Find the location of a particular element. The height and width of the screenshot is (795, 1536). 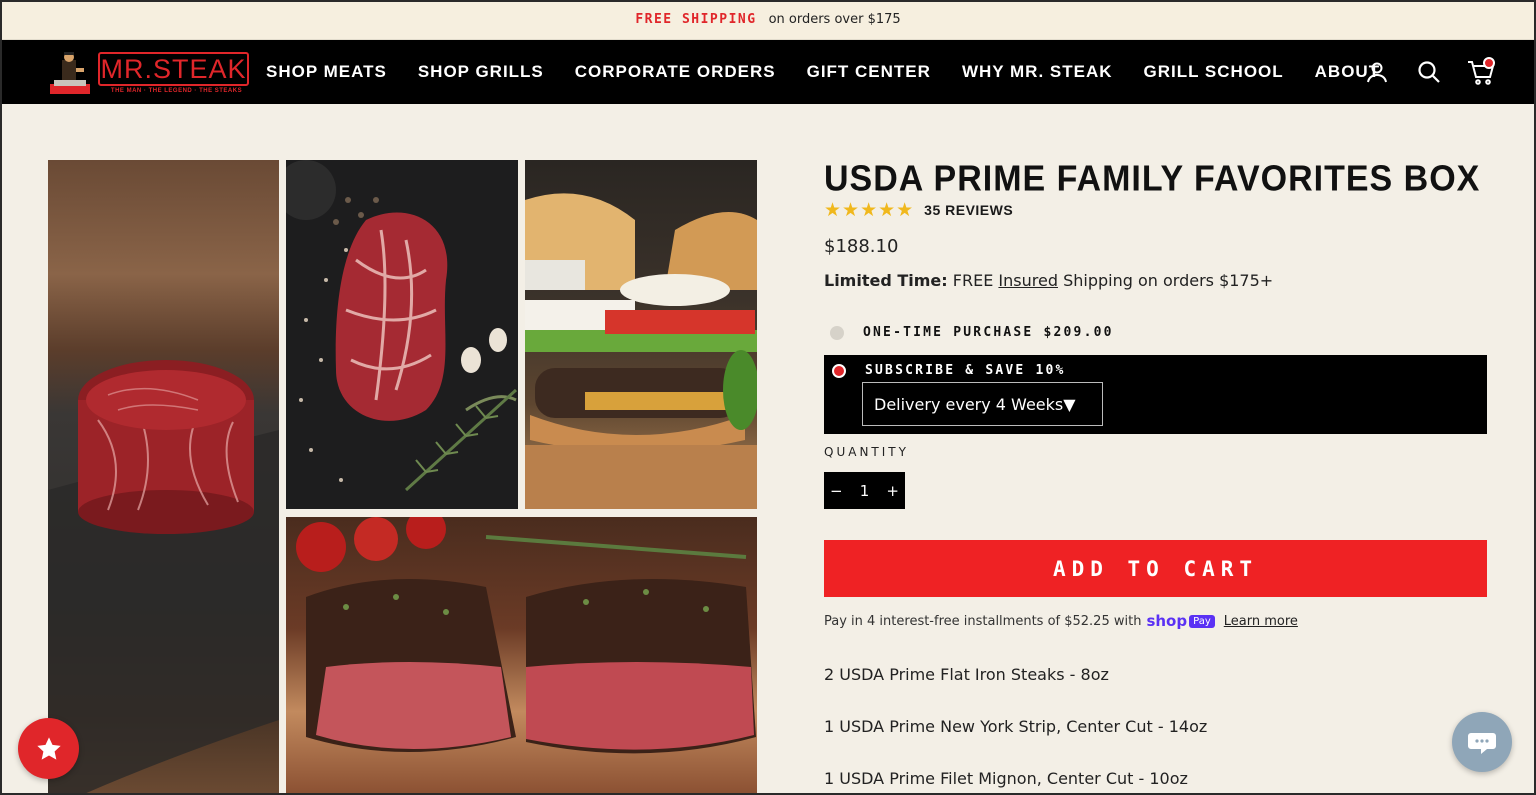

product-price: $188.10 is located at coordinates (861, 246).